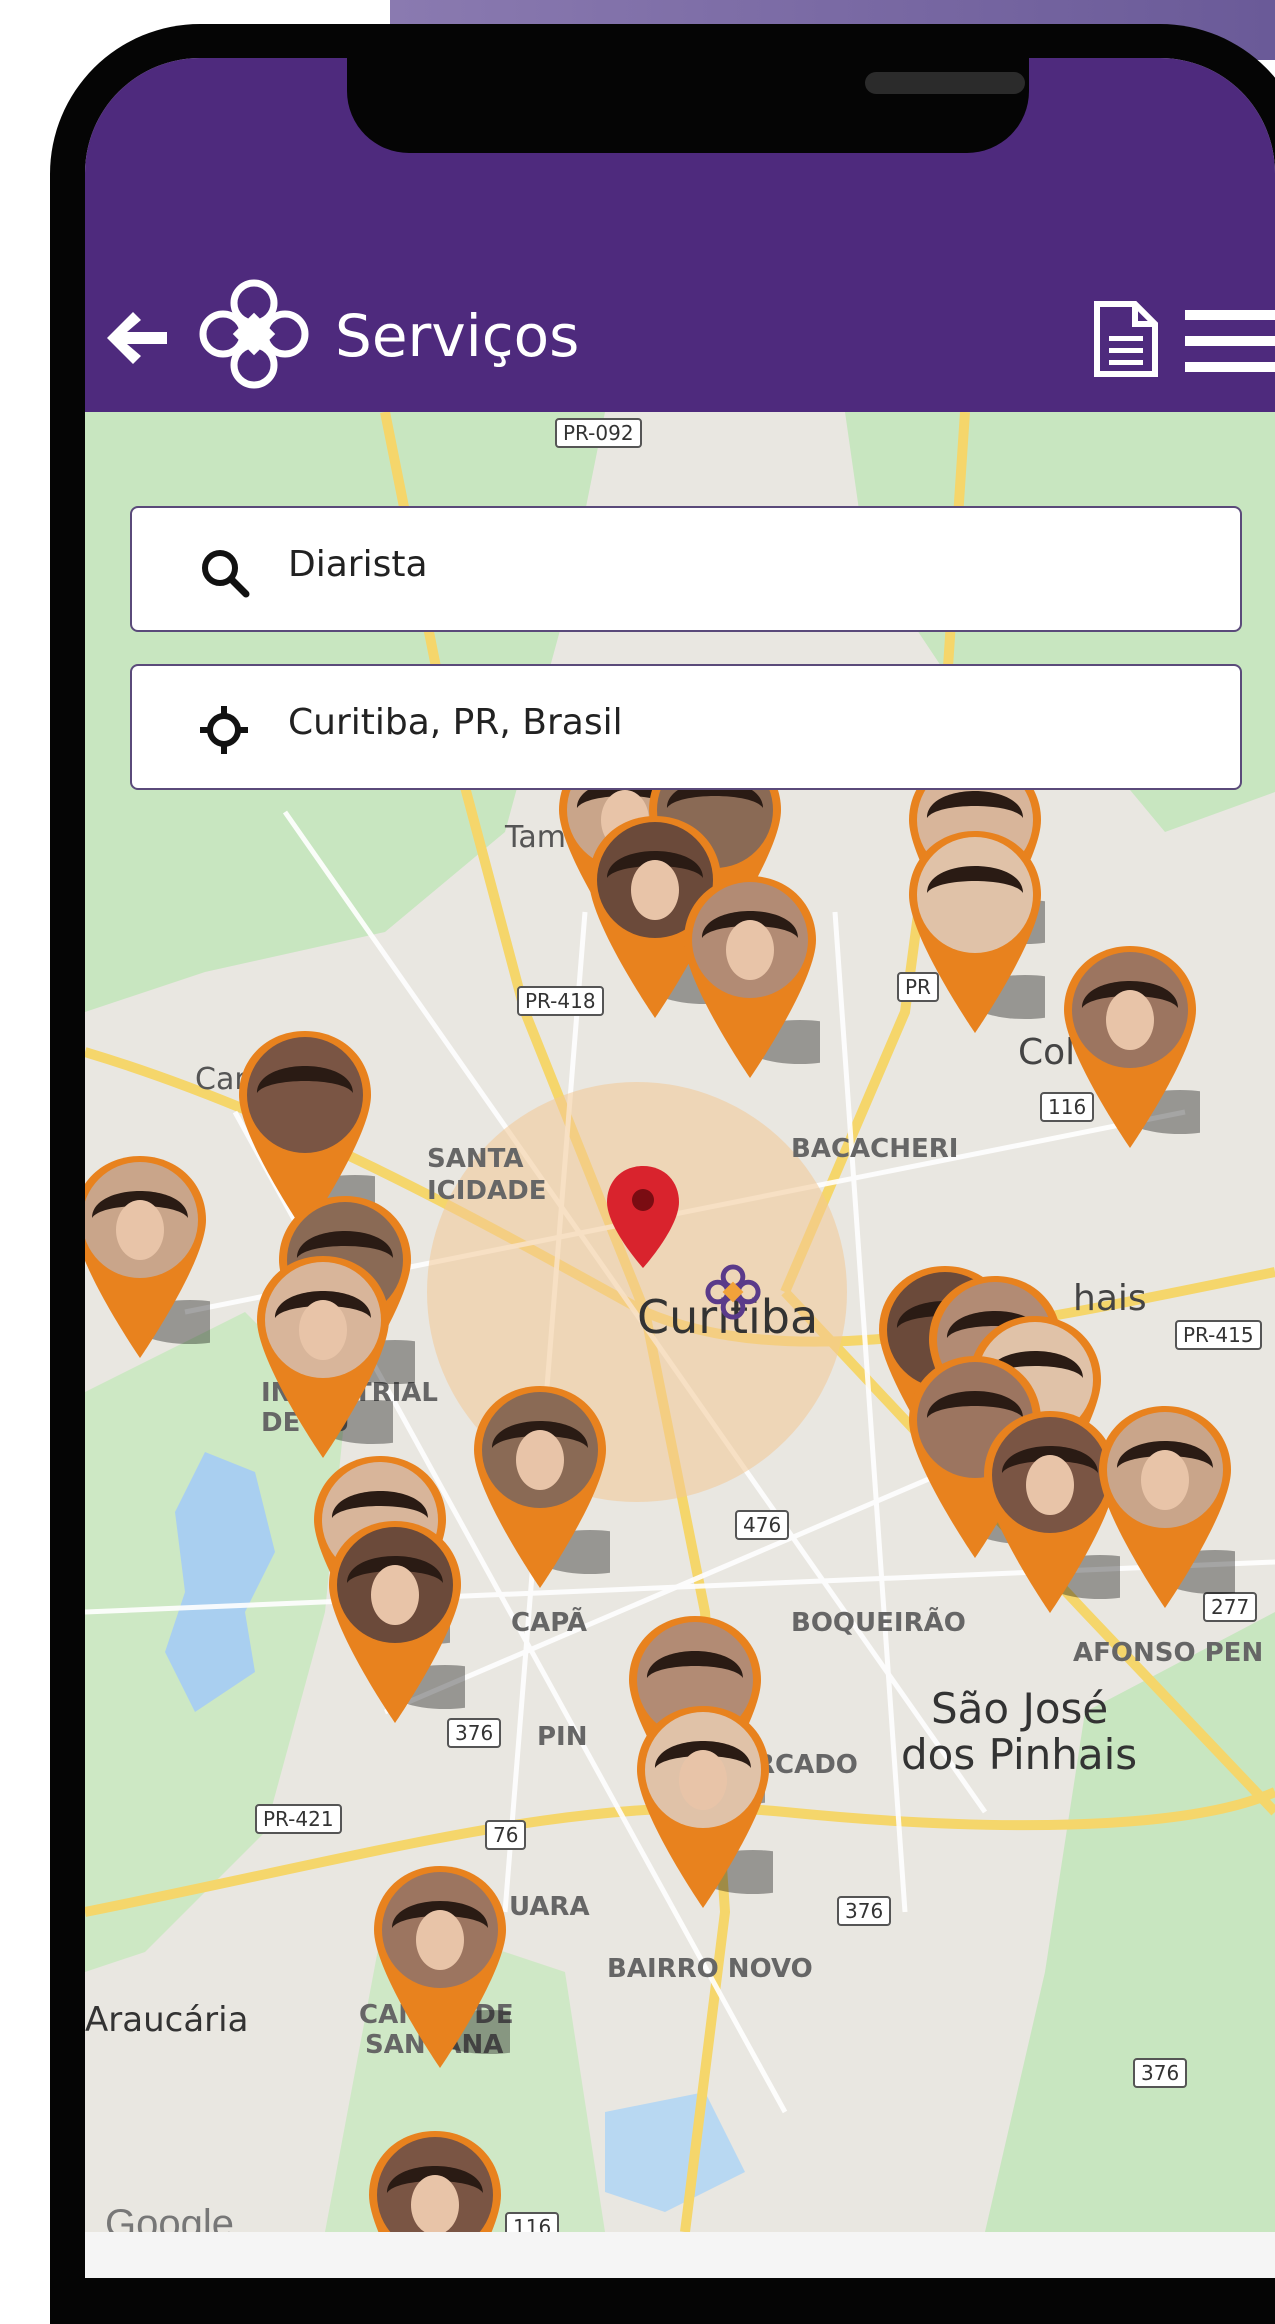 Image resolution: width=1275 pixels, height=2324 pixels. What do you see at coordinates (1218, 1335) in the screenshot?
I see `road-label: PR-415` at bounding box center [1218, 1335].